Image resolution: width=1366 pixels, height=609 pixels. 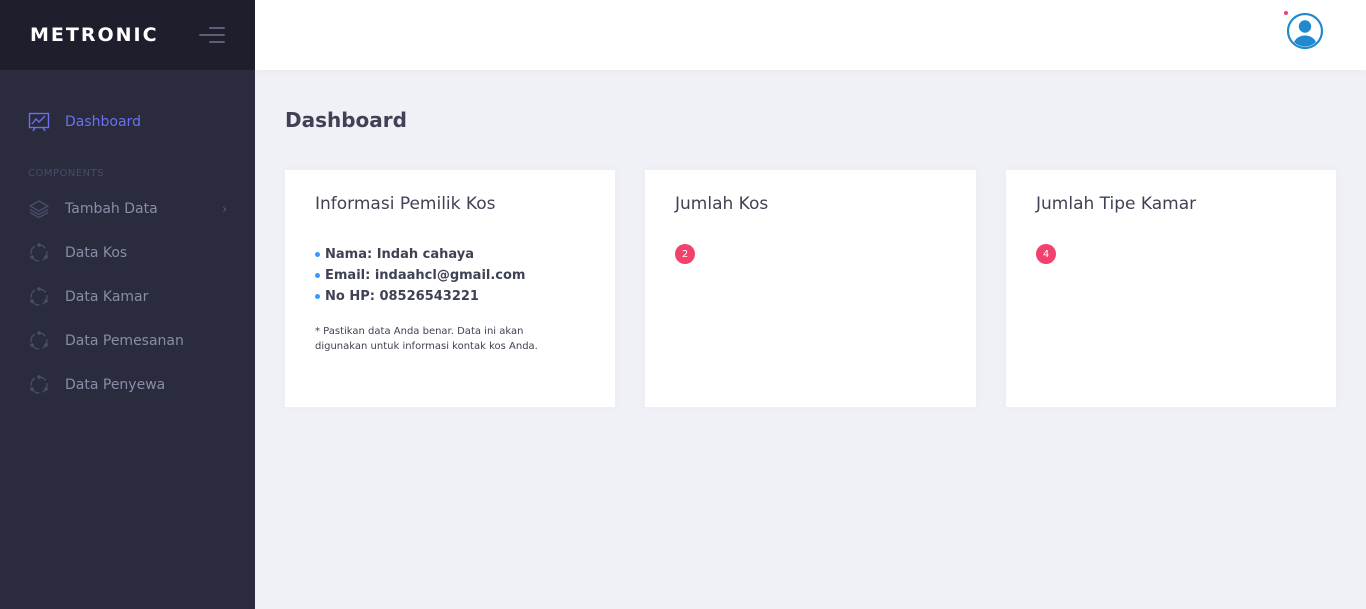 I want to click on card-title: Jumlah Kos, so click(x=722, y=204).